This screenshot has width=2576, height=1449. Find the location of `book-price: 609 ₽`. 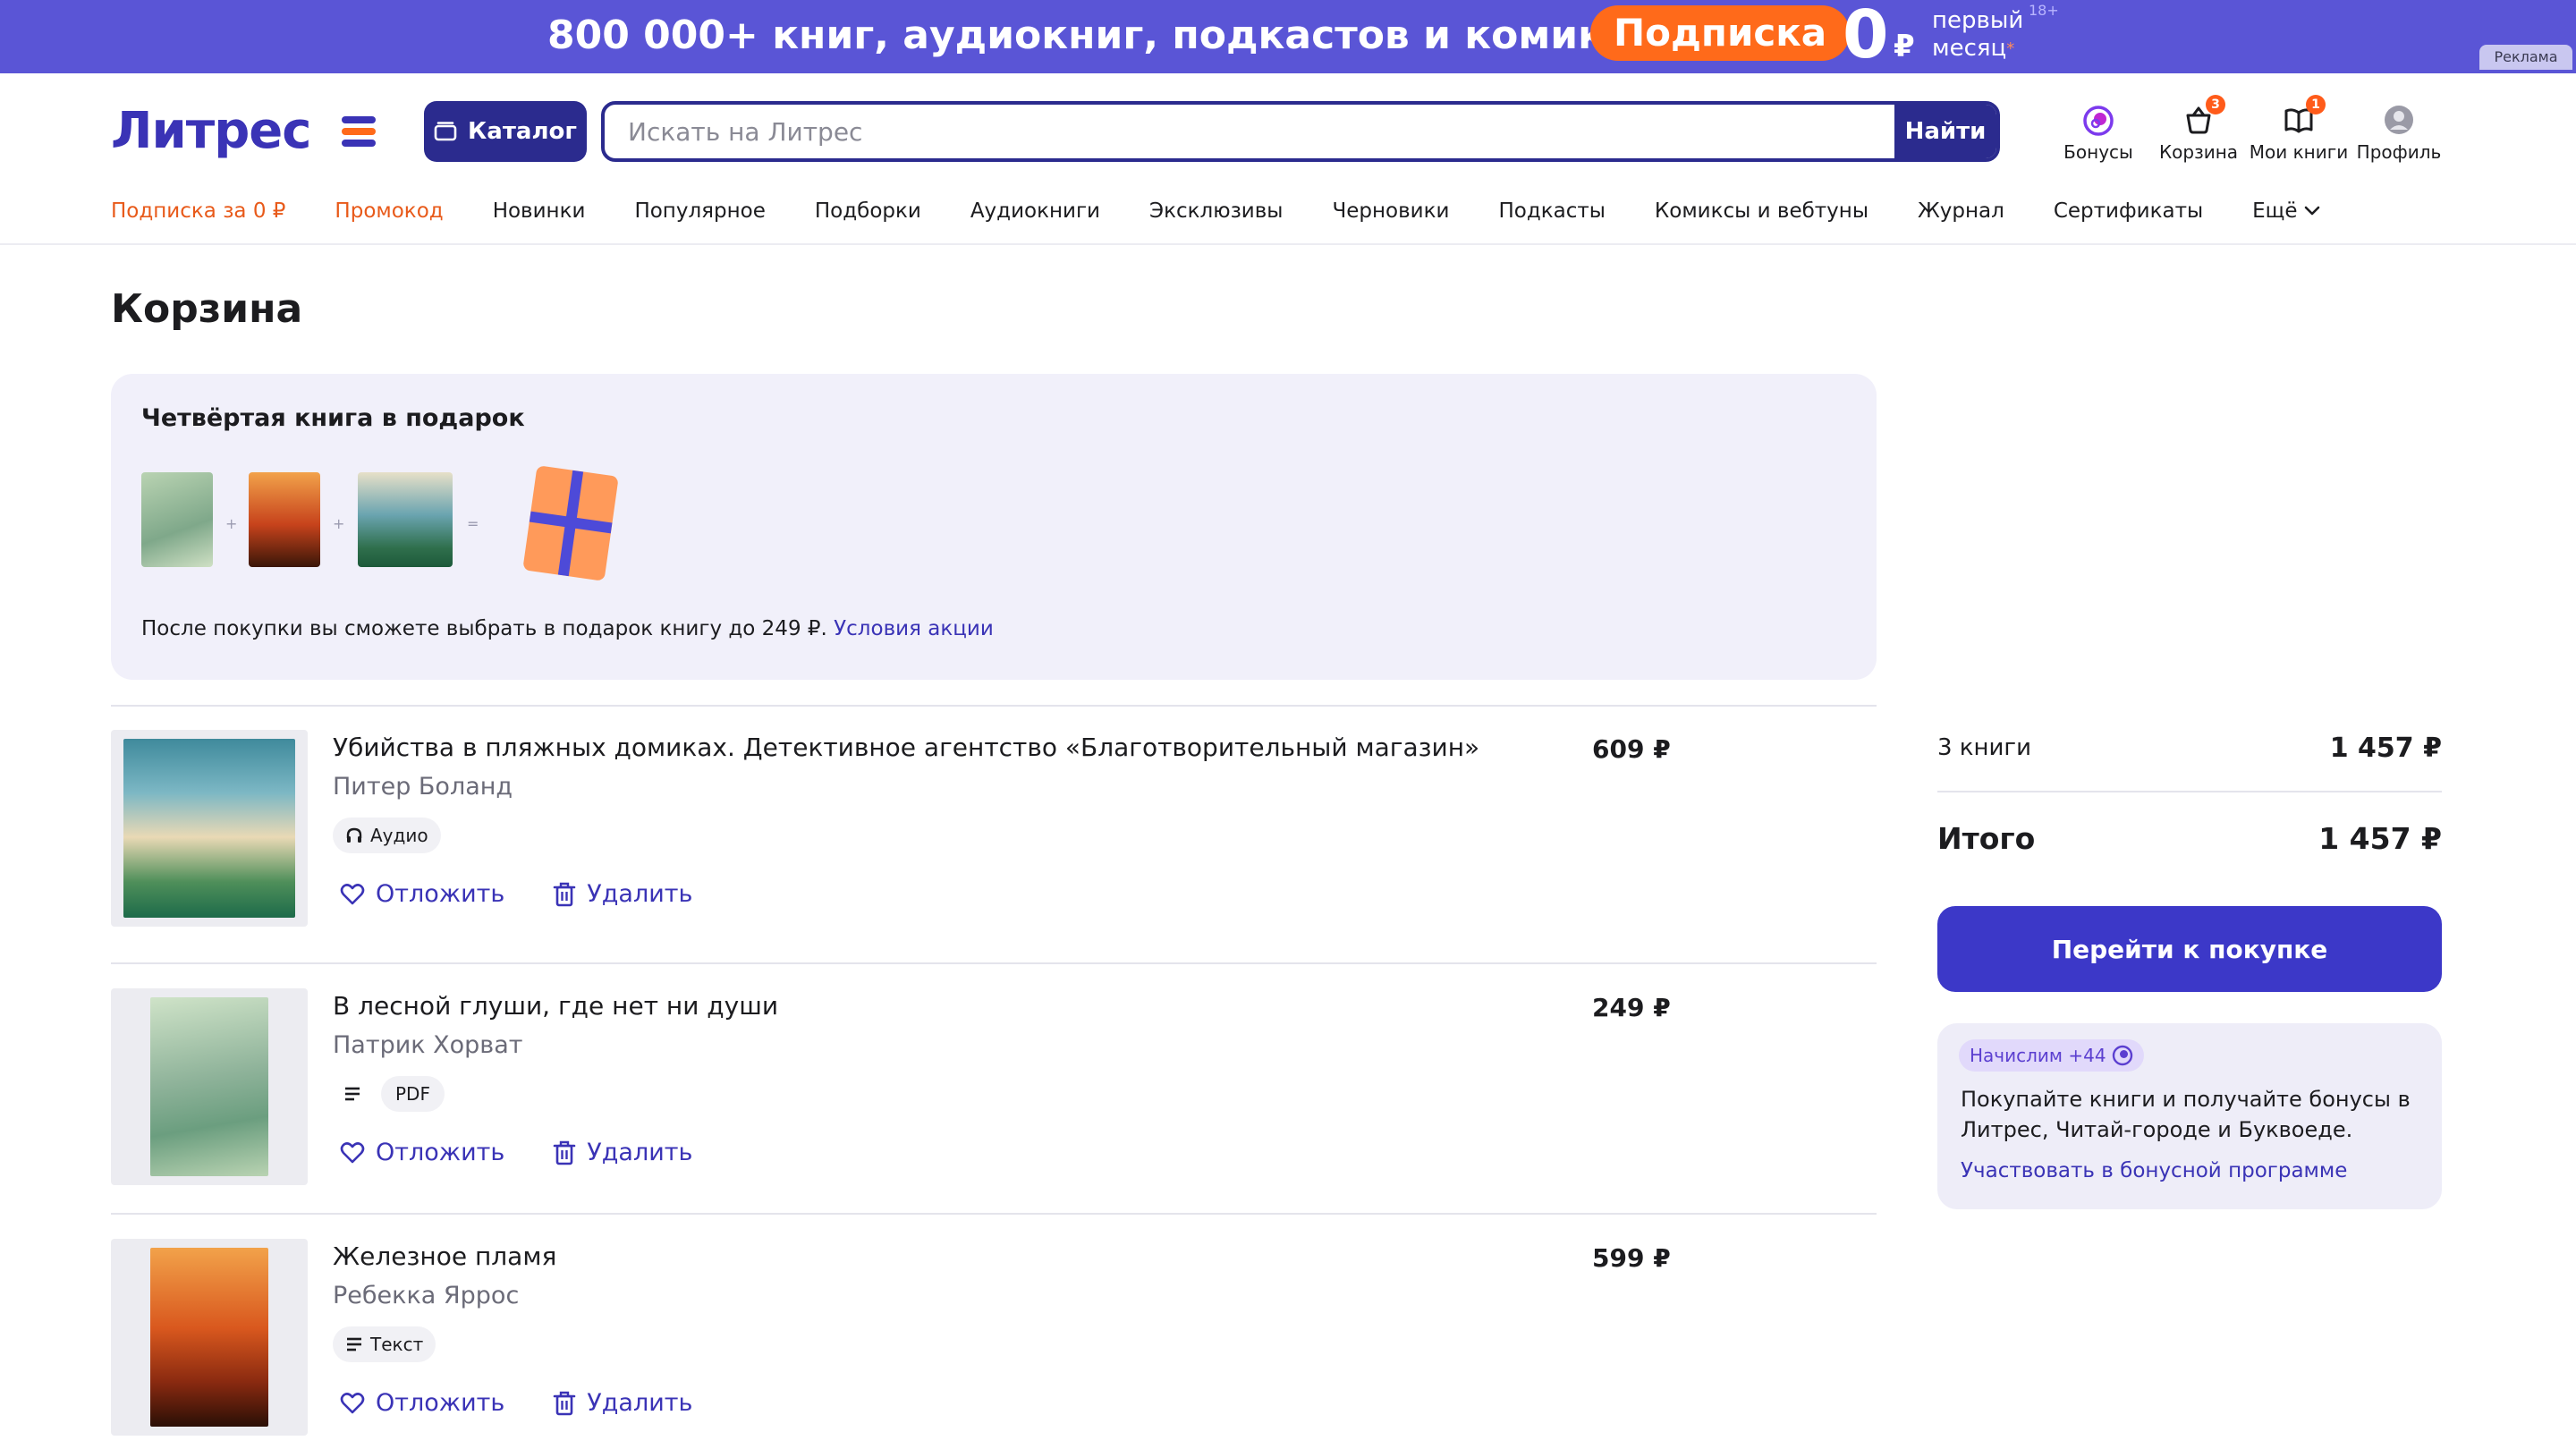

book-price: 609 ₽ is located at coordinates (1631, 749).